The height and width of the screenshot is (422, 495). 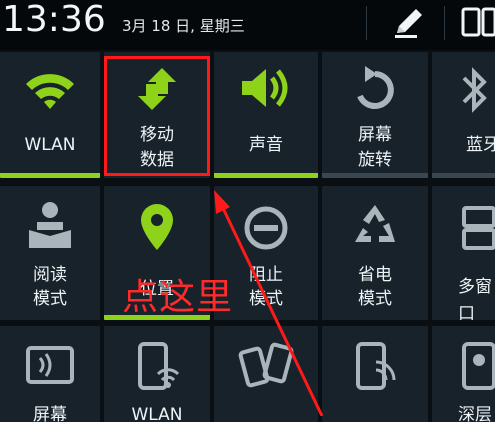 What do you see at coordinates (475, 298) in the screenshot?
I see `tile-label: 多窗口` at bounding box center [475, 298].